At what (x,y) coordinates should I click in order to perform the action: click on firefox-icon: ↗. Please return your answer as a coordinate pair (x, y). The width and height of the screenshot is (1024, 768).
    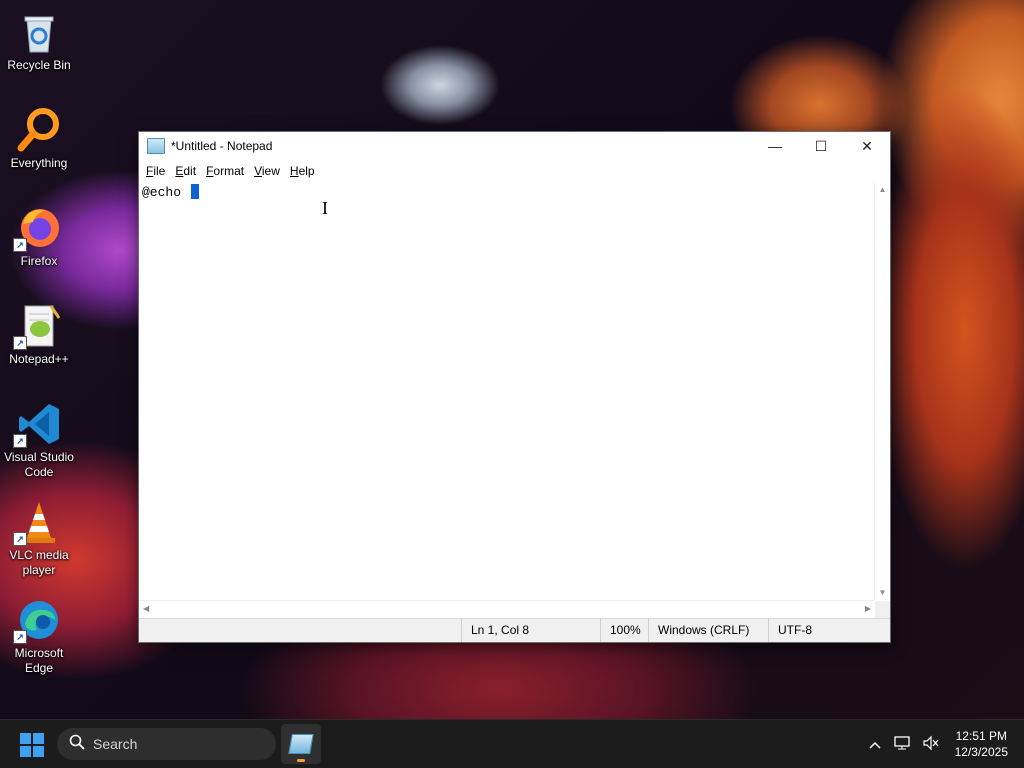
    Looking at the image, I should click on (38, 228).